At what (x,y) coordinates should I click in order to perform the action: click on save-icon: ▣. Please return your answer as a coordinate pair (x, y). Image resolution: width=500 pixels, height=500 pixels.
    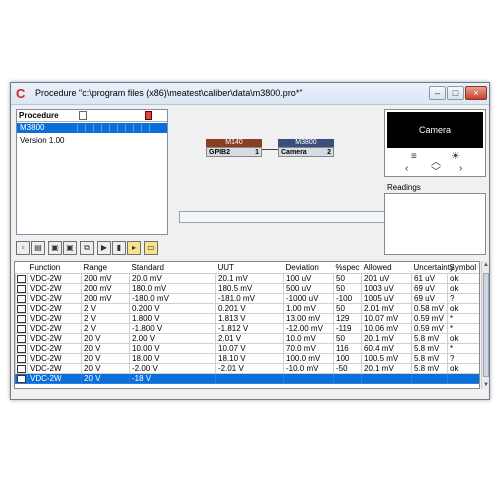
    Looking at the image, I should click on (55, 248).